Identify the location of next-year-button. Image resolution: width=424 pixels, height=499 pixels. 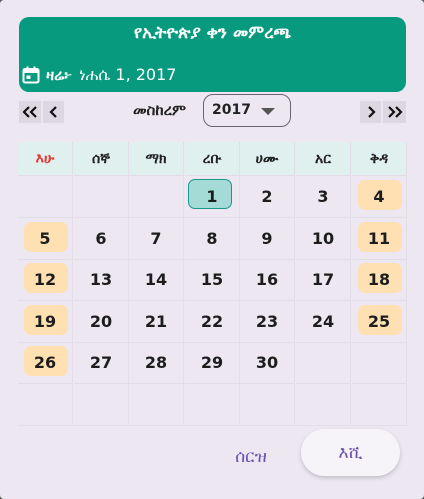
(394, 112).